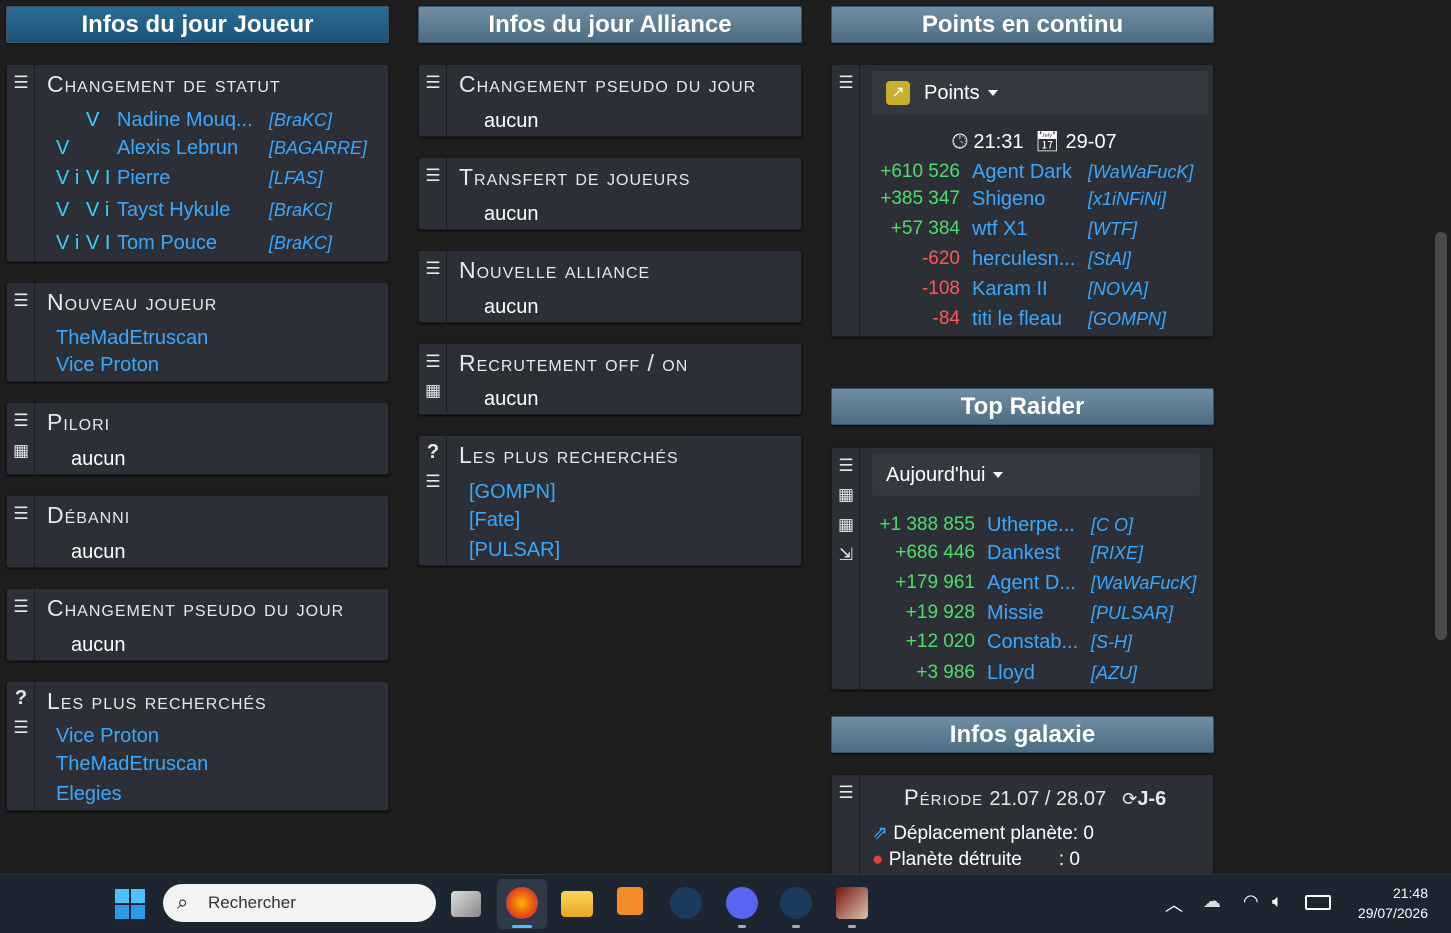  What do you see at coordinates (630, 901) in the screenshot?
I see `media-player-icon` at bounding box center [630, 901].